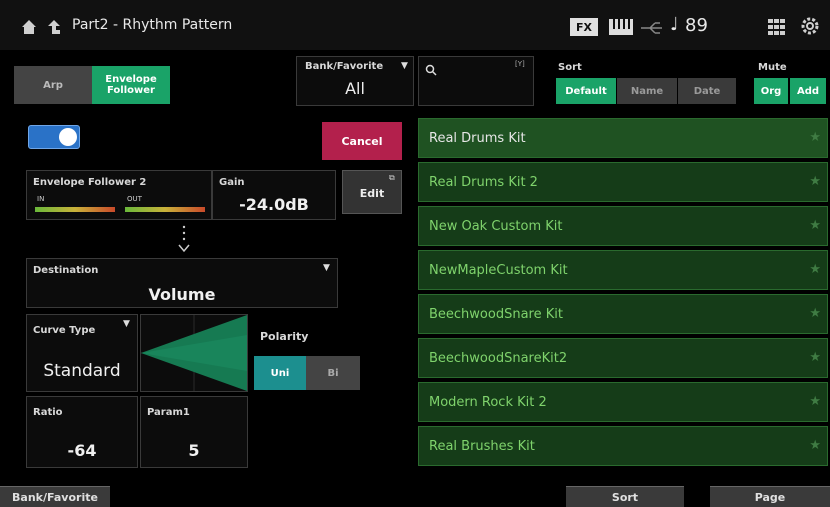 This screenshot has width=830, height=507. Describe the element at coordinates (284, 336) in the screenshot. I see `polarity-label: Polarity` at that location.